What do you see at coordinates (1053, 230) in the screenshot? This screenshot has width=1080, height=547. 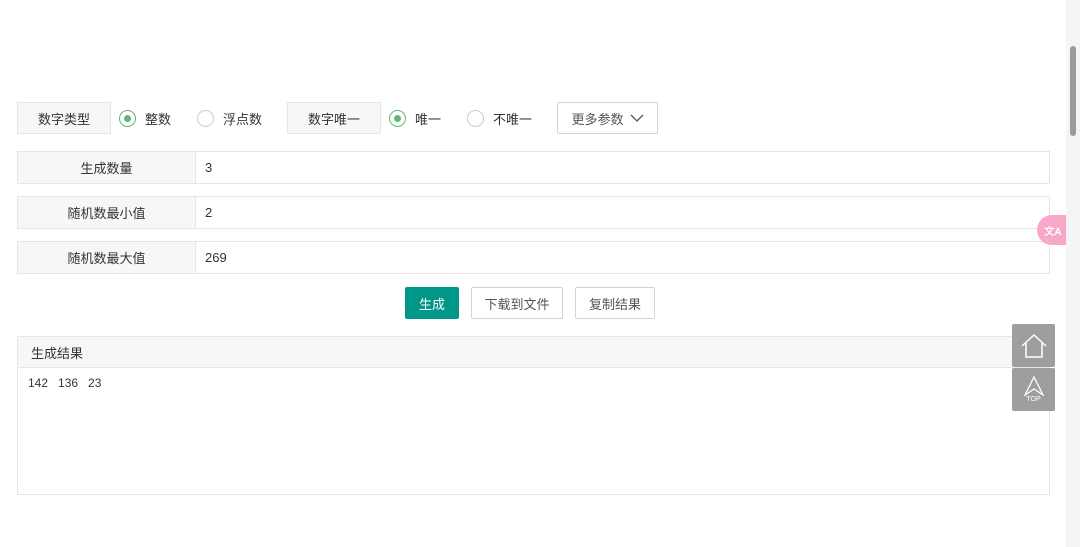 I see `translate-button: 文A` at bounding box center [1053, 230].